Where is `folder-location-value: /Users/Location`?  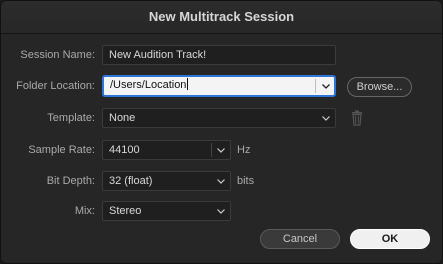
folder-location-value: /Users/Location is located at coordinates (148, 85).